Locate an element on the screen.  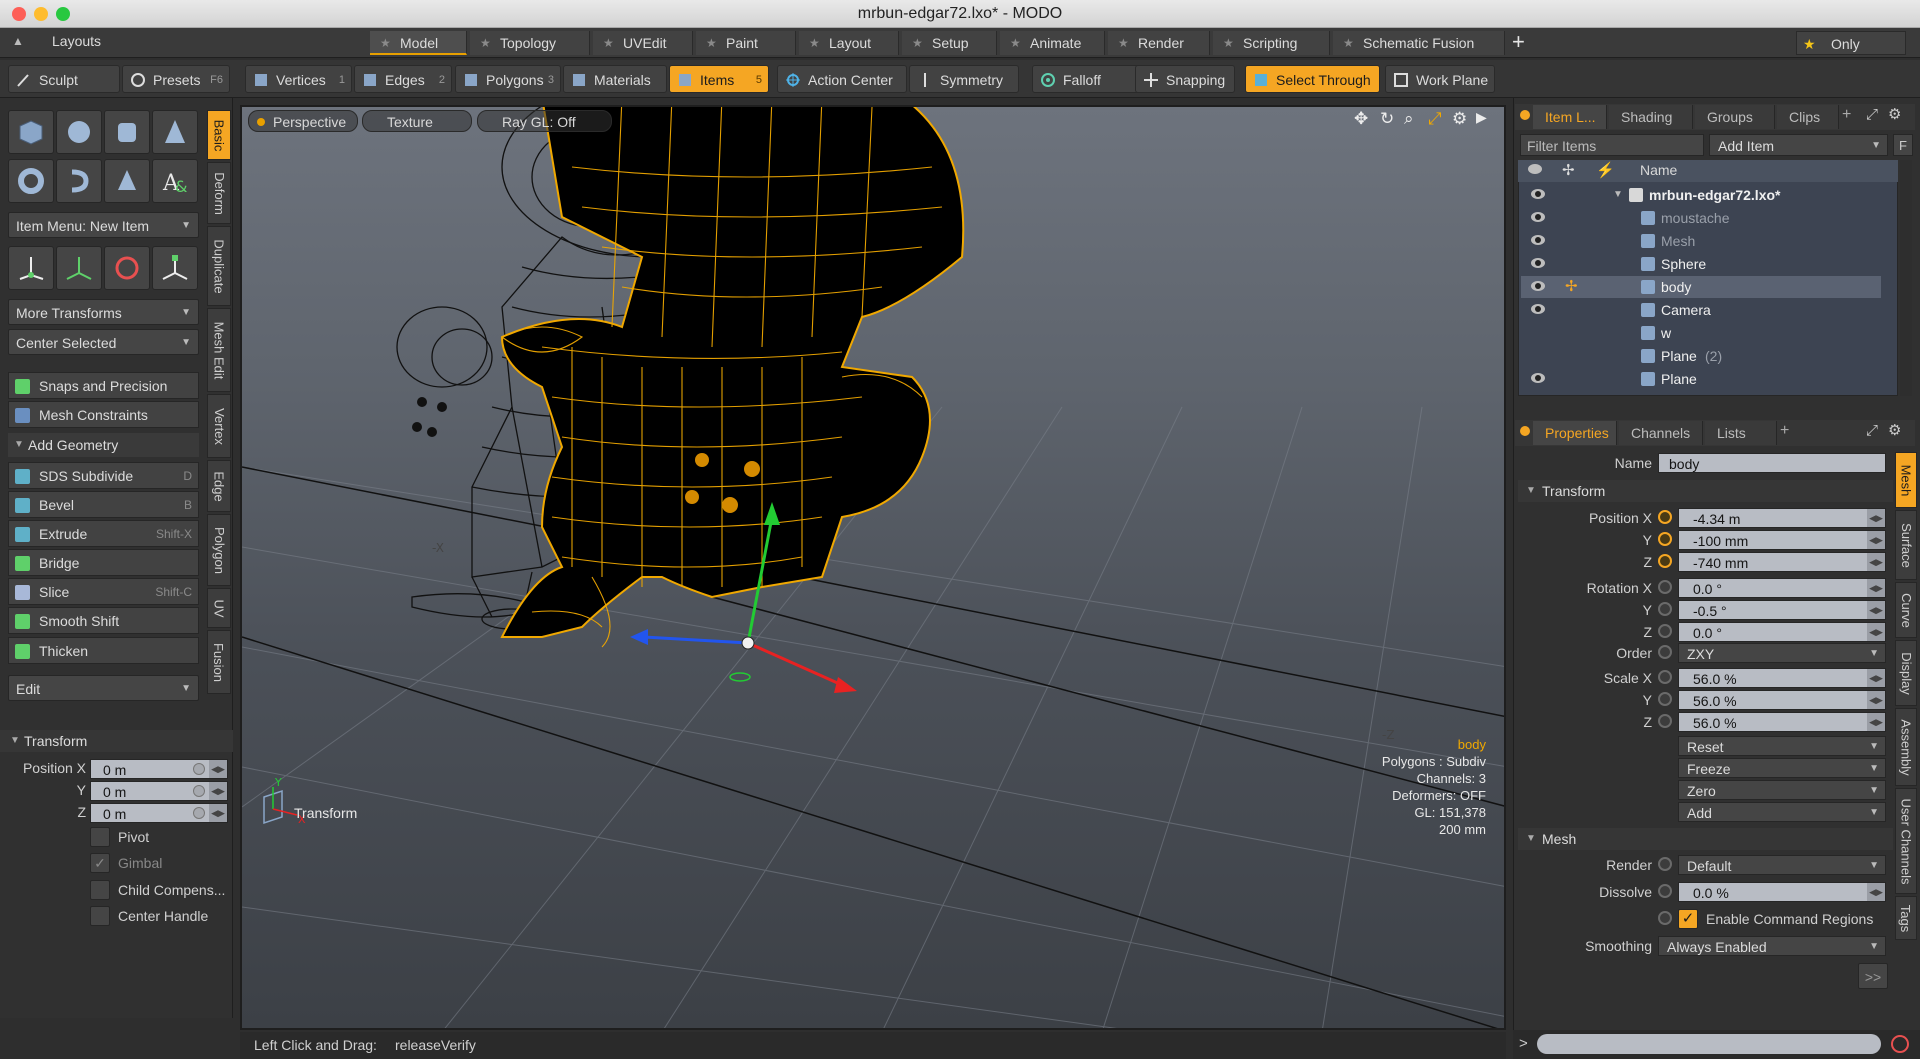
zoom-icon: ⌕ is located at coordinates (1409, 119).